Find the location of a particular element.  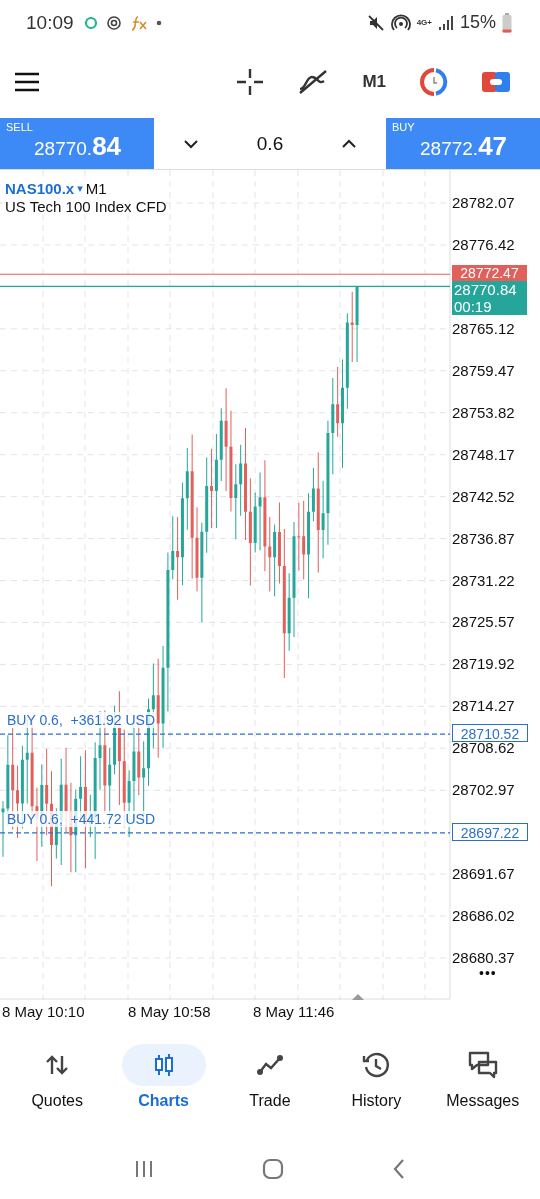

price-tick: 28776.42 is located at coordinates (483, 244).